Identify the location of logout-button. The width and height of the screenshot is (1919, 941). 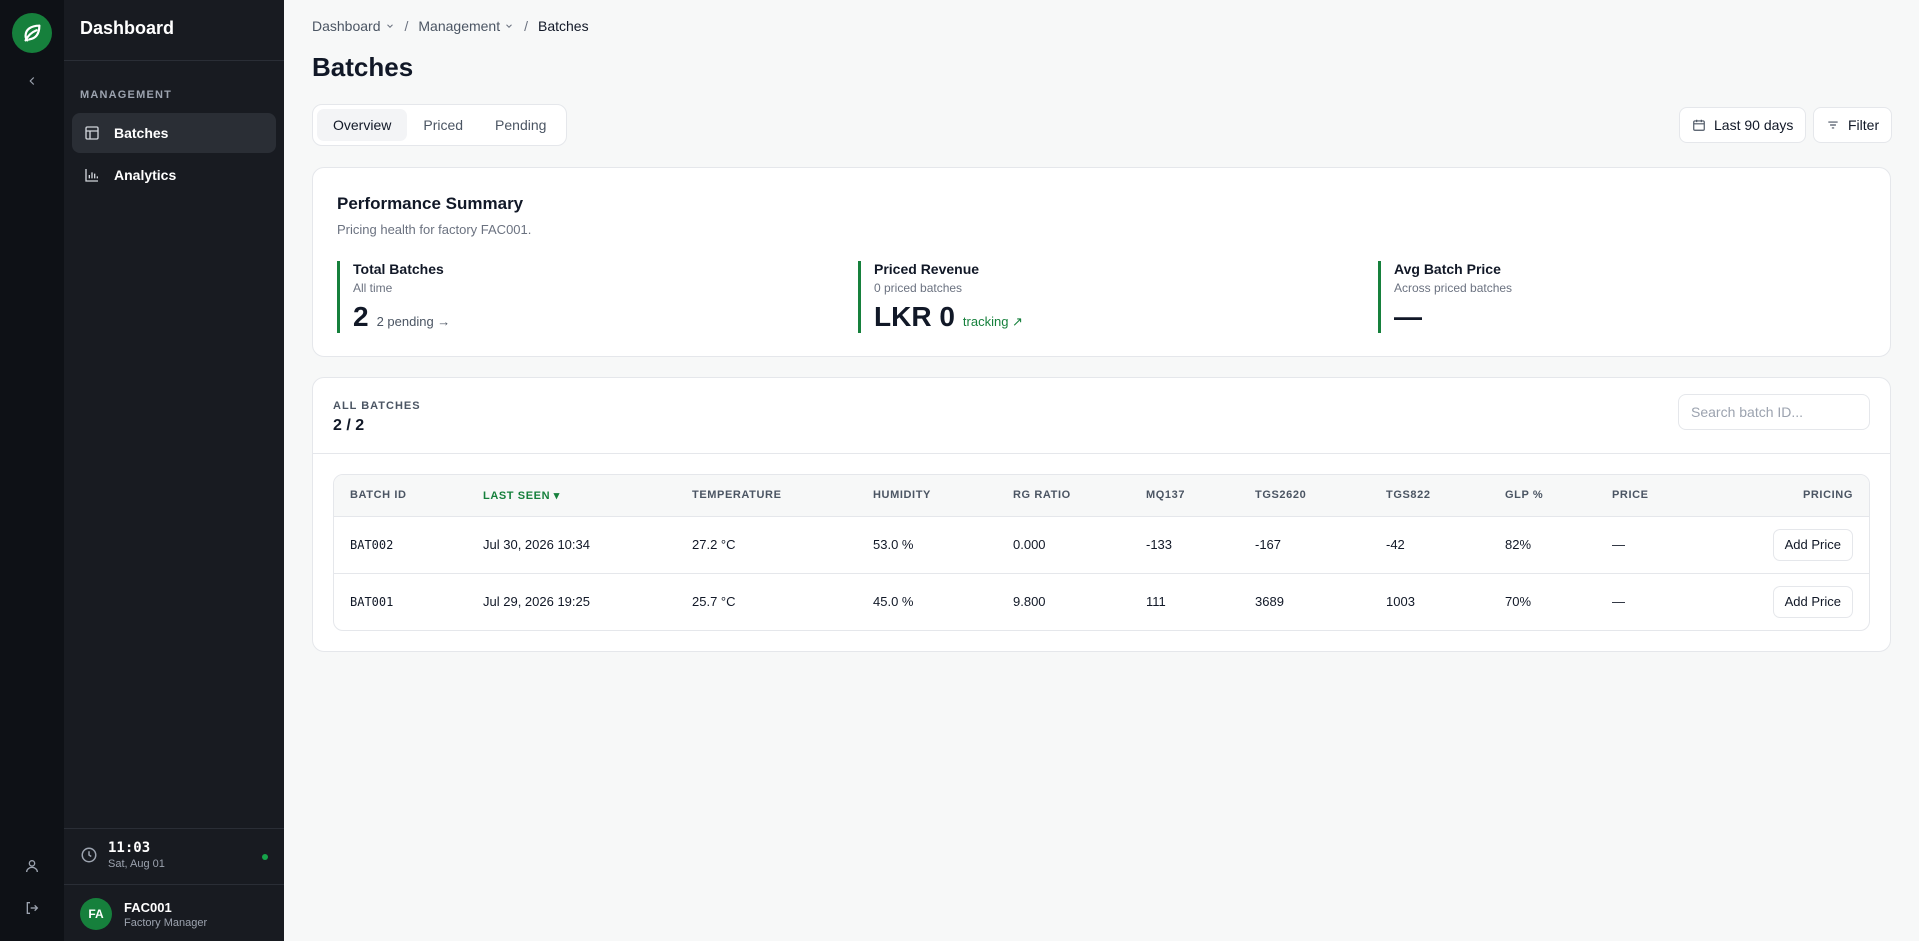
(32, 908).